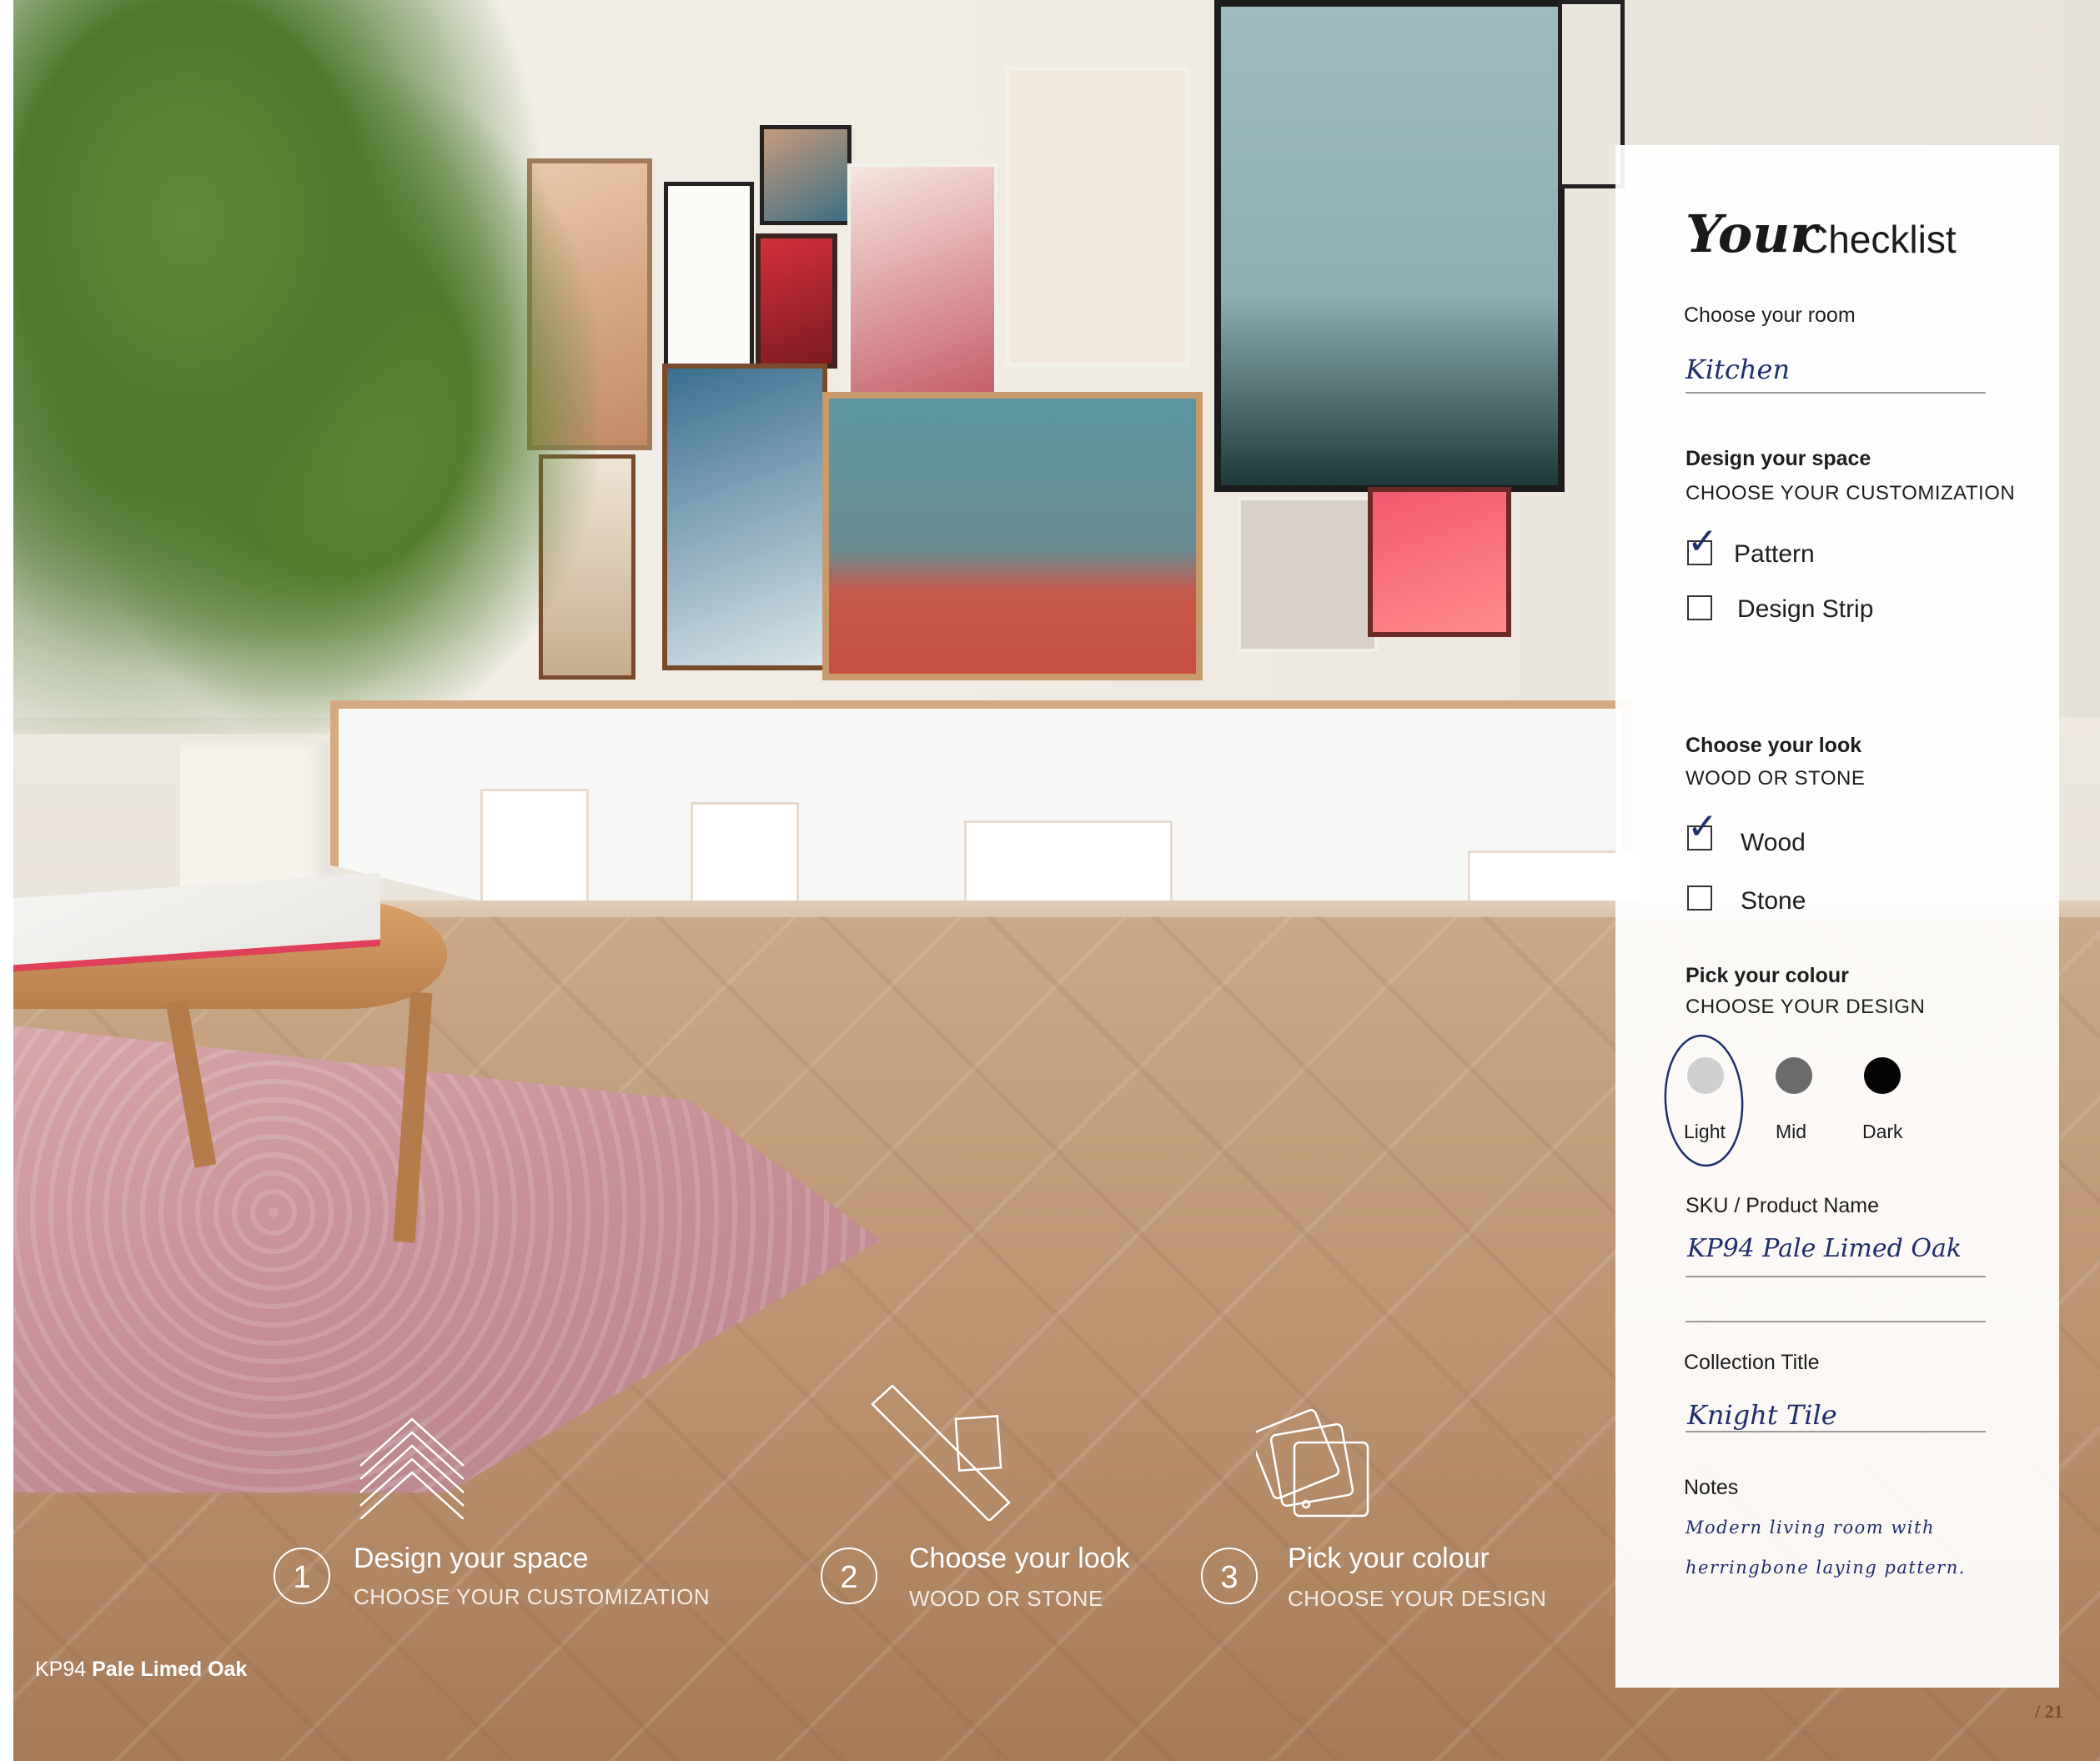 This screenshot has height=1761, width=2100. Describe the element at coordinates (1774, 745) in the screenshot. I see `look-heading: Choose your look` at that location.